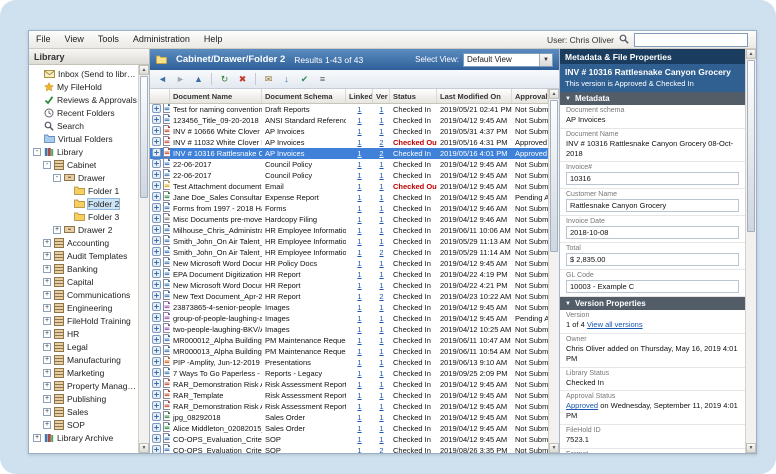 This screenshot has height=474, width=776. I want to click on view-select: Default View ▼, so click(508, 59).